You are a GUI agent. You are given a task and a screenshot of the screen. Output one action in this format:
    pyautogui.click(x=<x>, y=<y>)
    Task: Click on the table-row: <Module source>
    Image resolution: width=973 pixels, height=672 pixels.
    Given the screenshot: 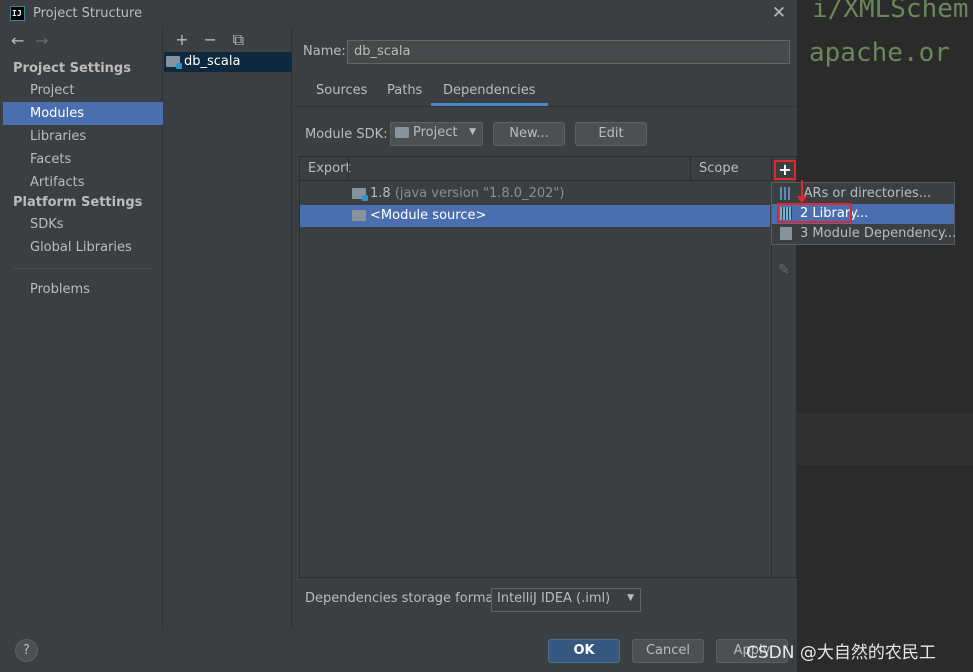 What is the action you would take?
    pyautogui.click(x=535, y=216)
    